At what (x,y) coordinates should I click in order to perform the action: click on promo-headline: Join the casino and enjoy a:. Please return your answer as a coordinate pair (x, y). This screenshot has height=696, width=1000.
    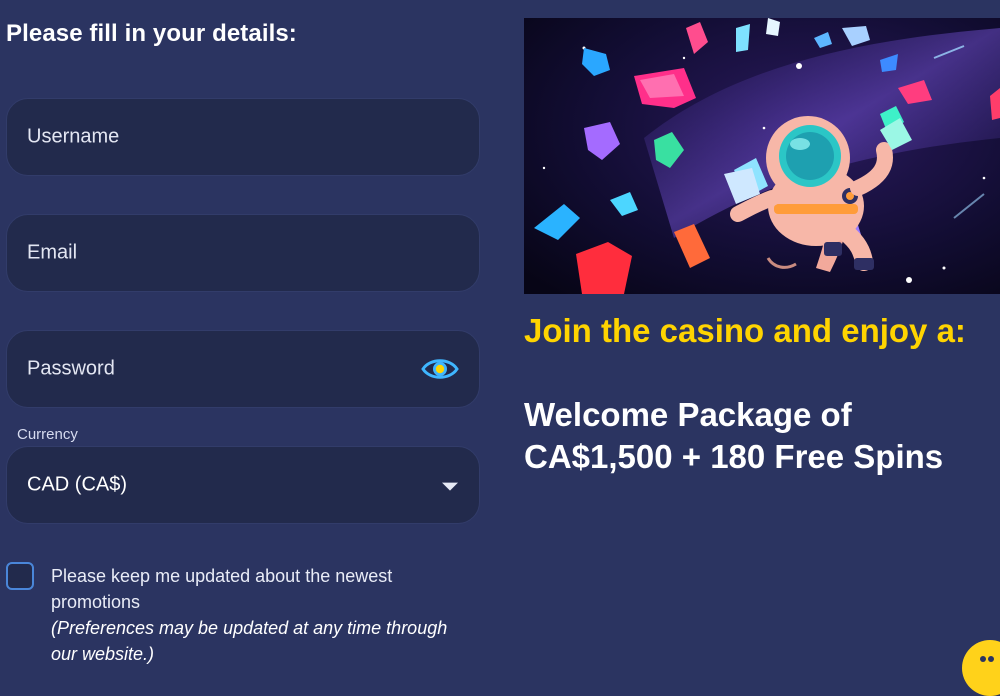
    Looking at the image, I should click on (745, 330).